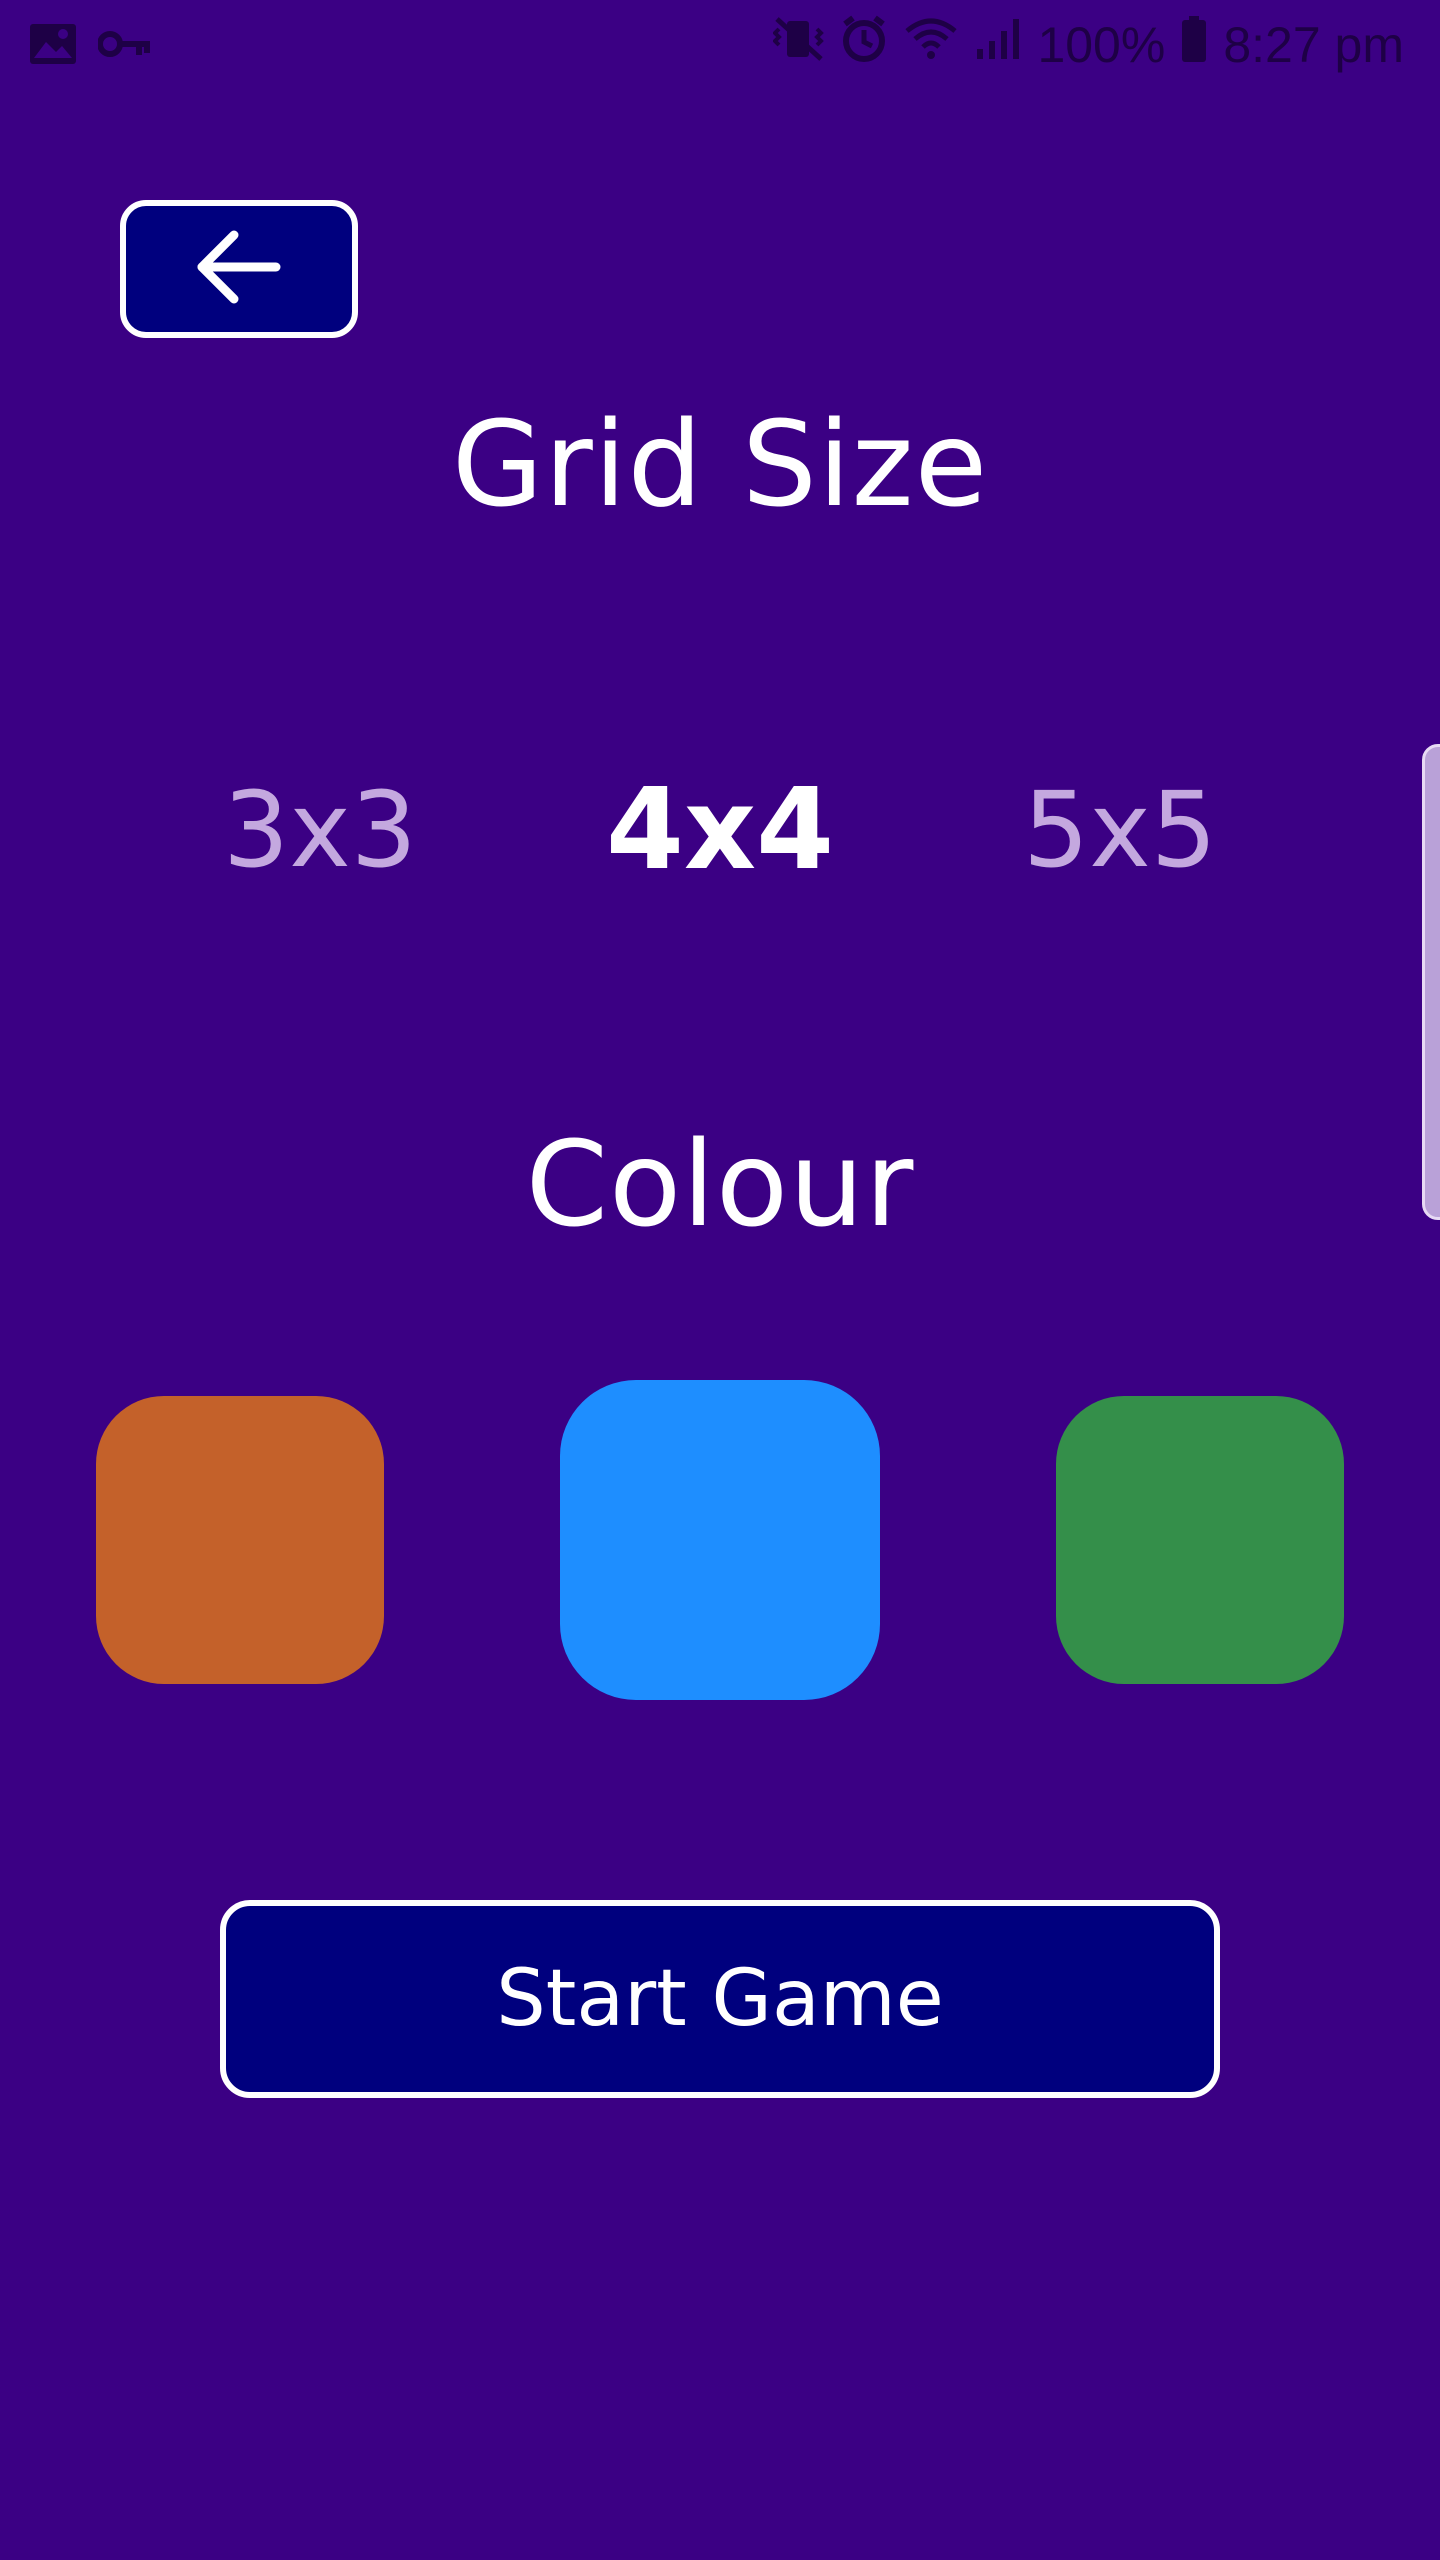 This screenshot has height=2560, width=1440. What do you see at coordinates (240, 1540) in the screenshot?
I see `colour-swatch-orange` at bounding box center [240, 1540].